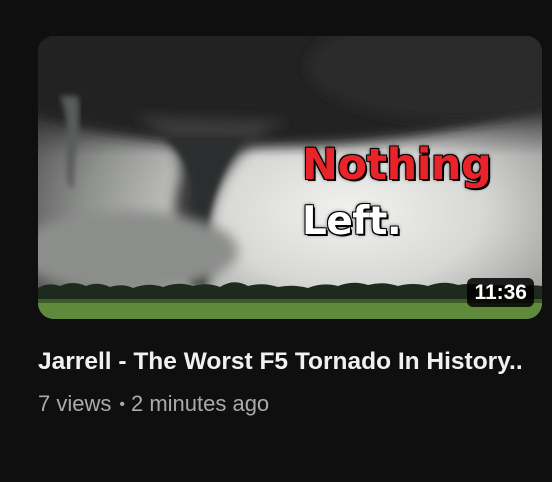 The image size is (552, 482). Describe the element at coordinates (397, 165) in the screenshot. I see `thumbnail-overlay-text-red: Nothing` at that location.